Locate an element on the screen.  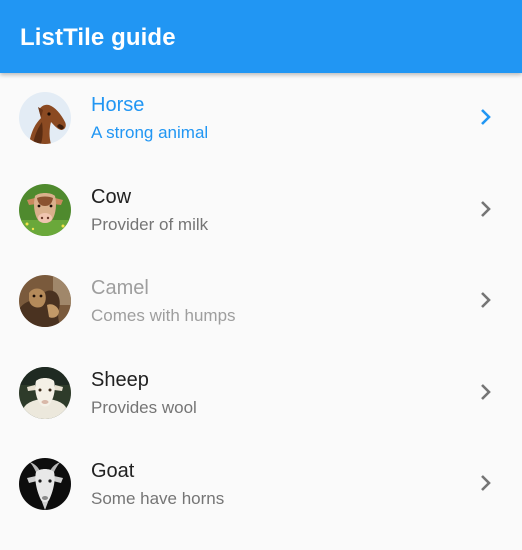
tile-title: Camel is located at coordinates (120, 288).